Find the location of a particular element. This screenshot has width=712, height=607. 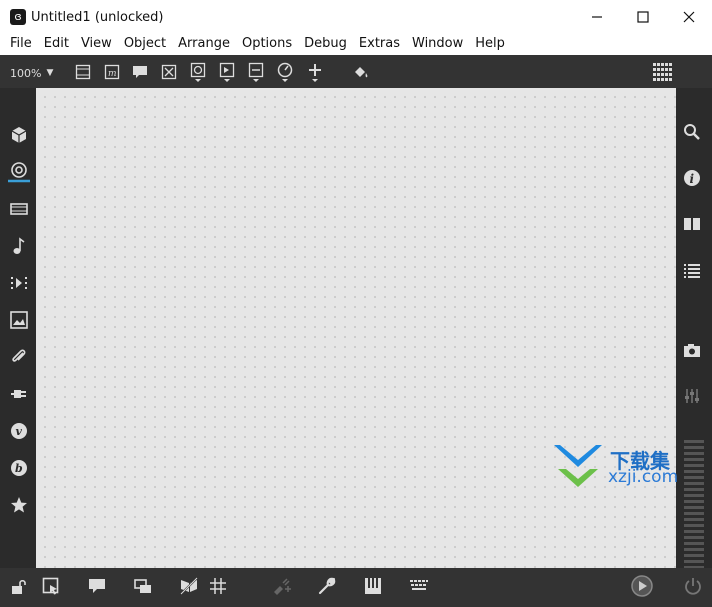

power-icon is located at coordinates (693, 586).